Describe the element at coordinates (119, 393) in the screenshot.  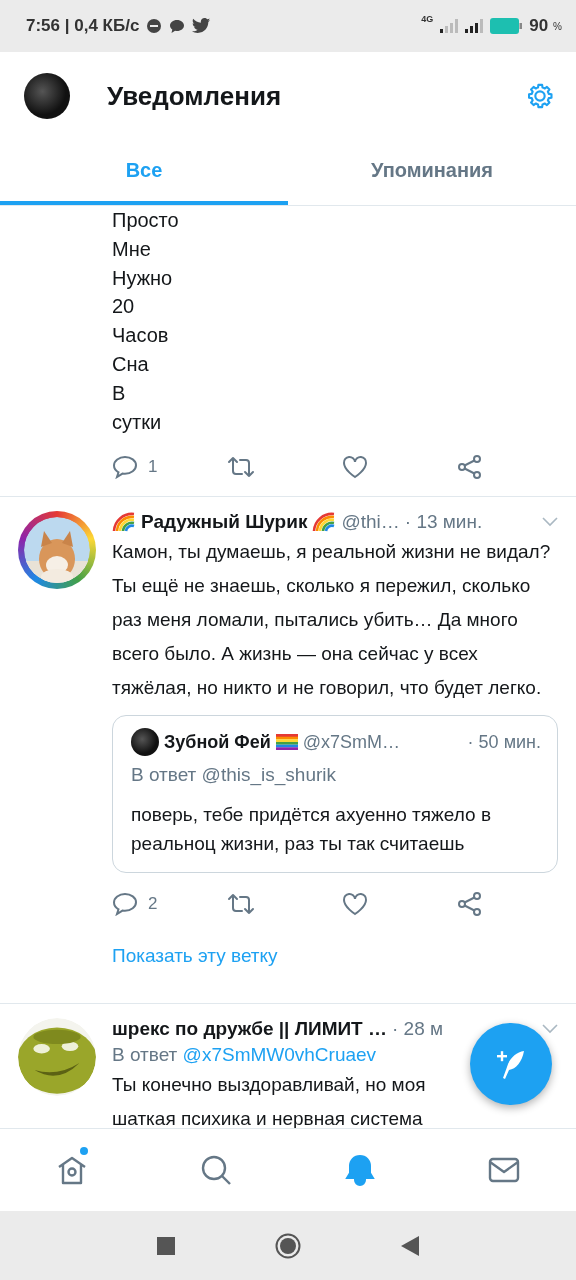
I see `tweet-text: В` at that location.